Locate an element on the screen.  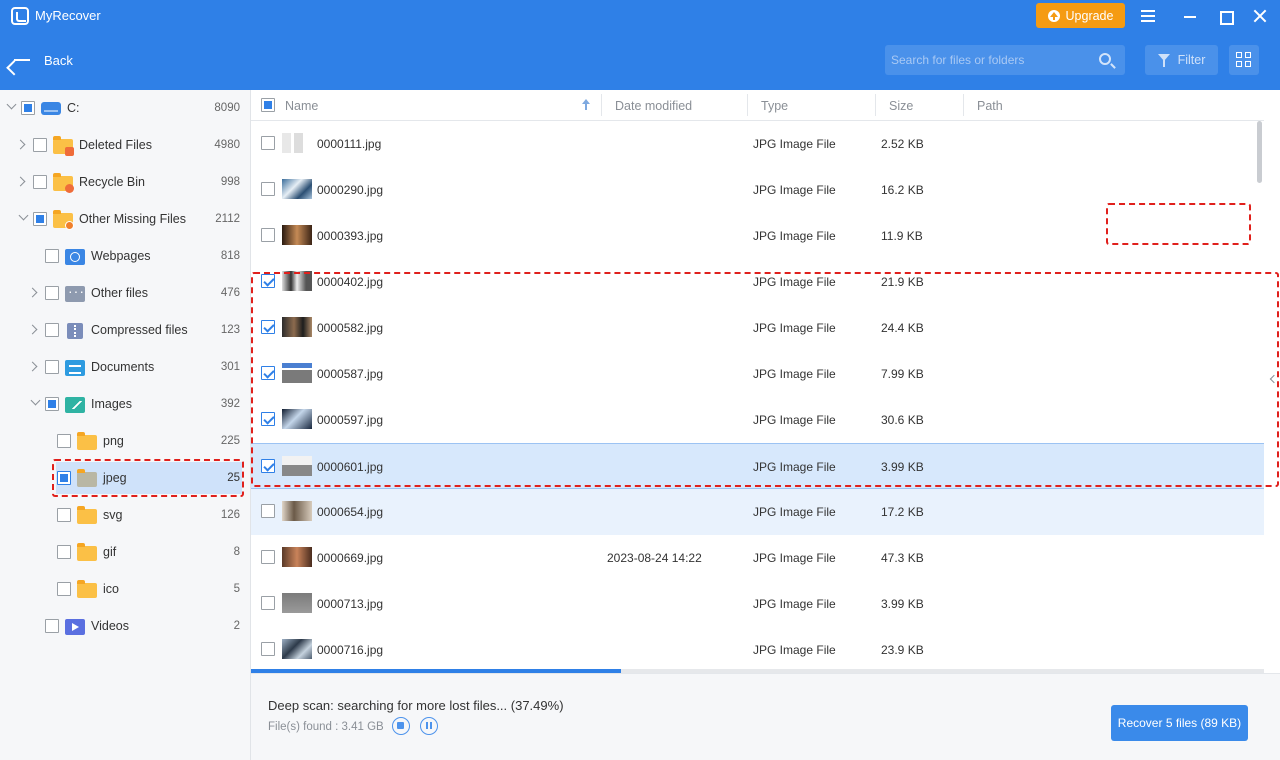
file-row: 0000402.jpg JPG Image File 21.9 KB is located at coordinates (757, 282).